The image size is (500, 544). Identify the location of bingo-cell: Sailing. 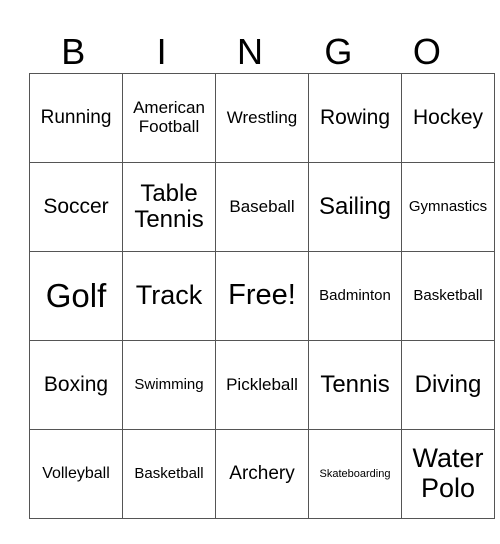
(355, 207).